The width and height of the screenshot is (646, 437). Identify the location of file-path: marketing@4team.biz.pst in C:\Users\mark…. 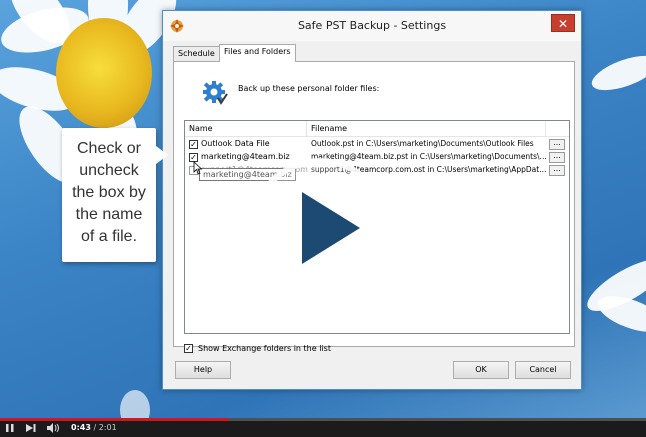
(429, 156).